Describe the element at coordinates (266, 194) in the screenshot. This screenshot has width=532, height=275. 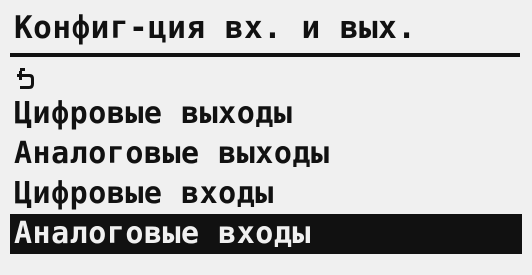
I see `menu-item-digital-inputs: Цифровые входы` at that location.